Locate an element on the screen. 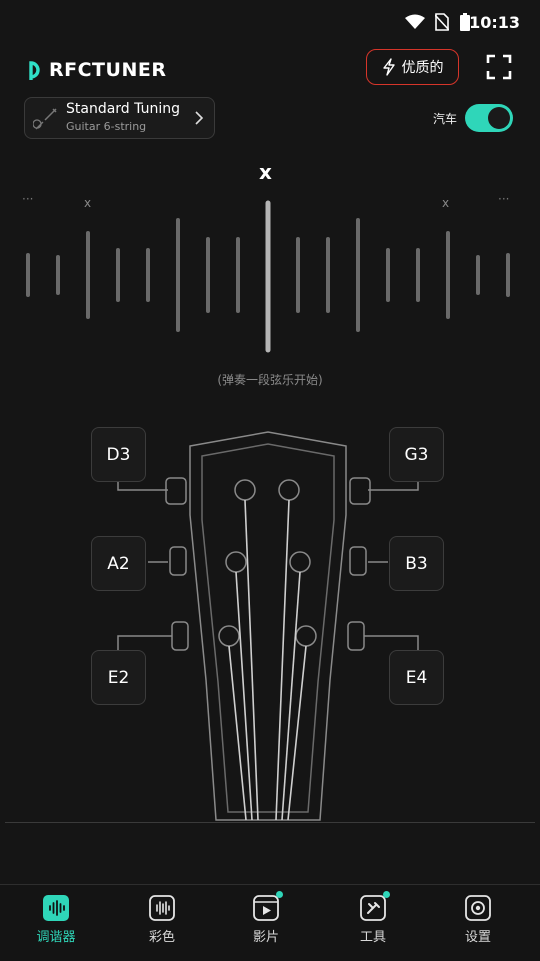 The image size is (540, 961). premium-button: 优质的 is located at coordinates (412, 67).